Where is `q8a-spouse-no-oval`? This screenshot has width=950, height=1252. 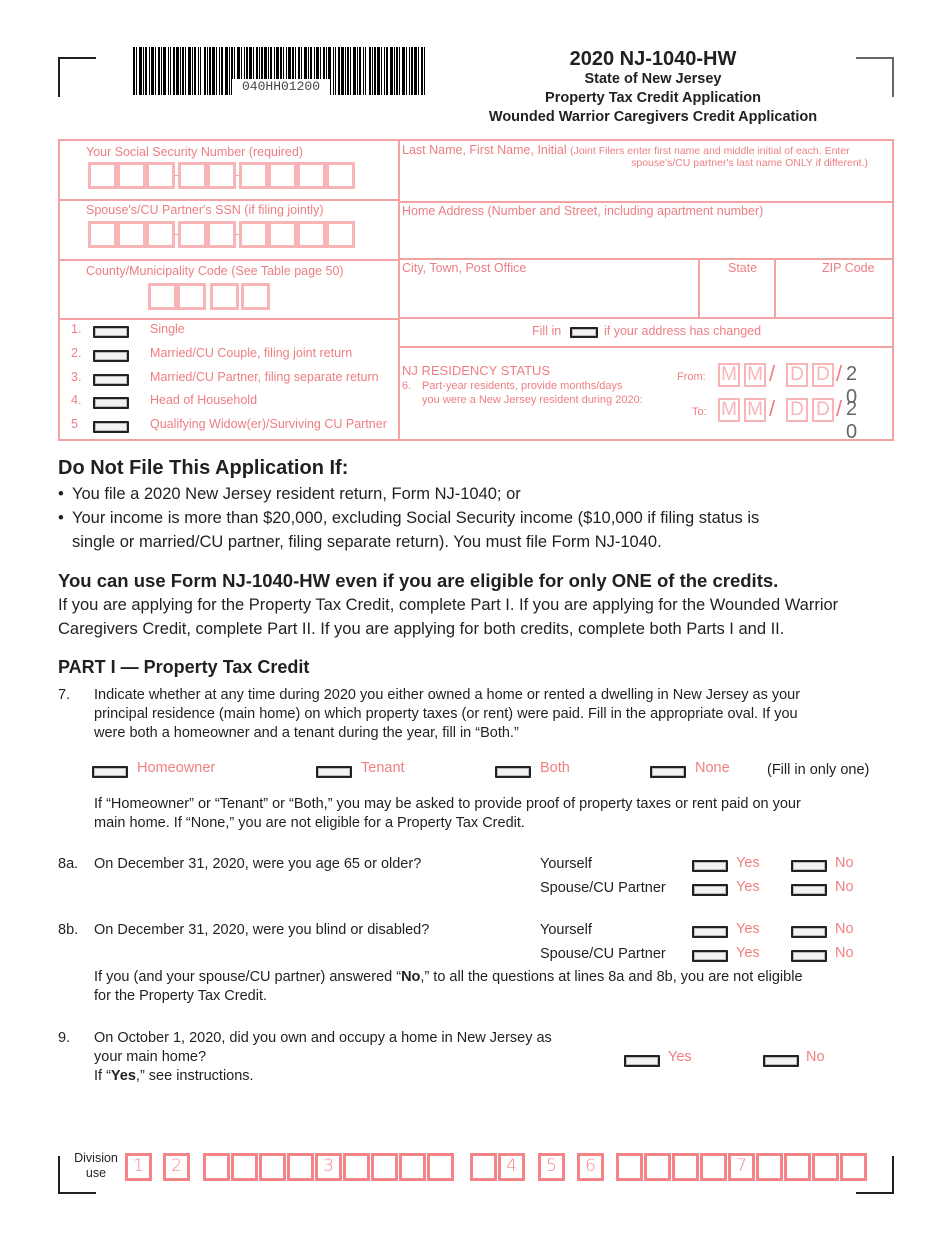 q8a-spouse-no-oval is located at coordinates (809, 888).